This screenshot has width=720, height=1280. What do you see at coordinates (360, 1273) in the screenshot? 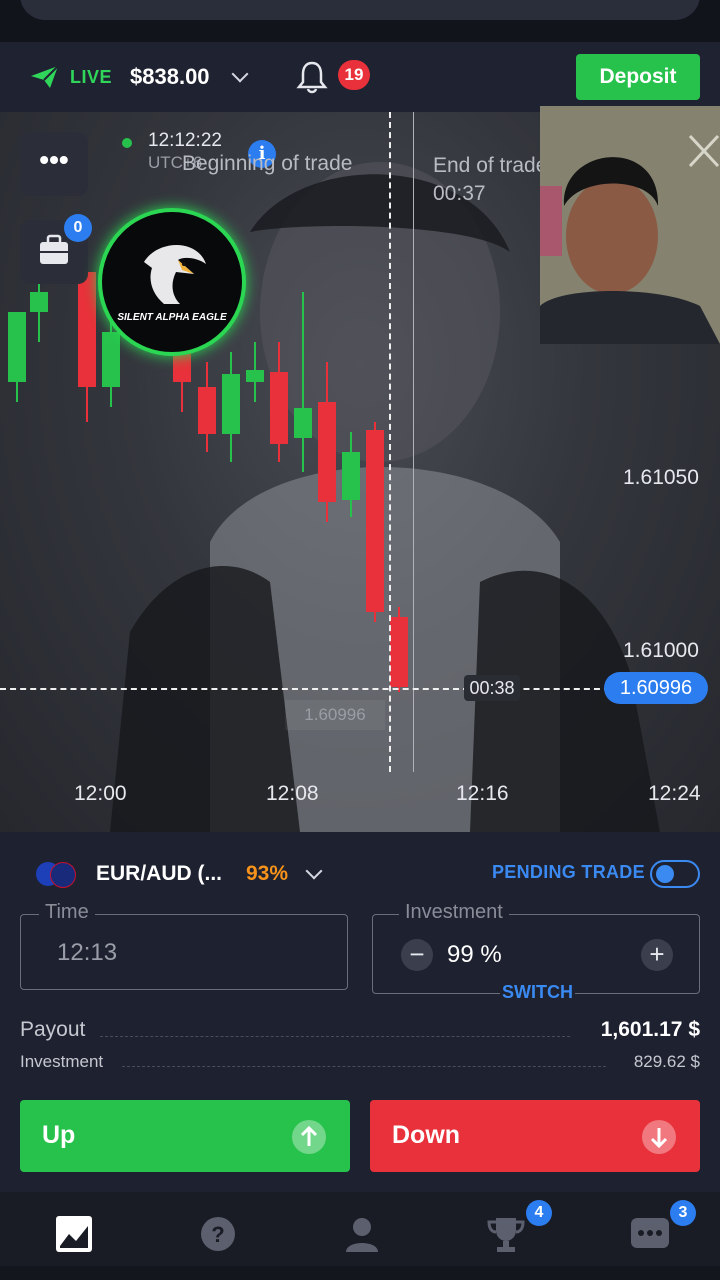
I see `system-nav-bar` at bounding box center [360, 1273].